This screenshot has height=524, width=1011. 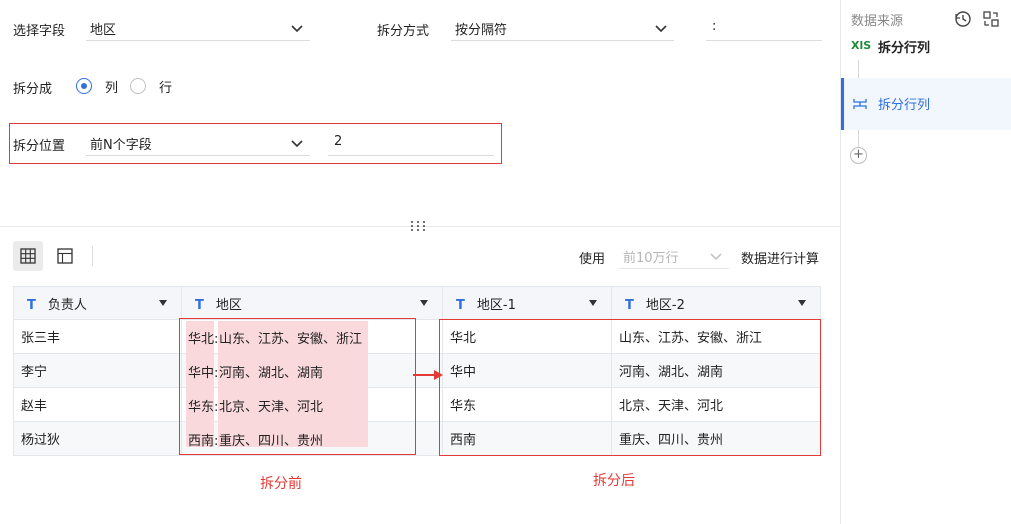 I want to click on split-method-label: 拆分方式, so click(x=403, y=31).